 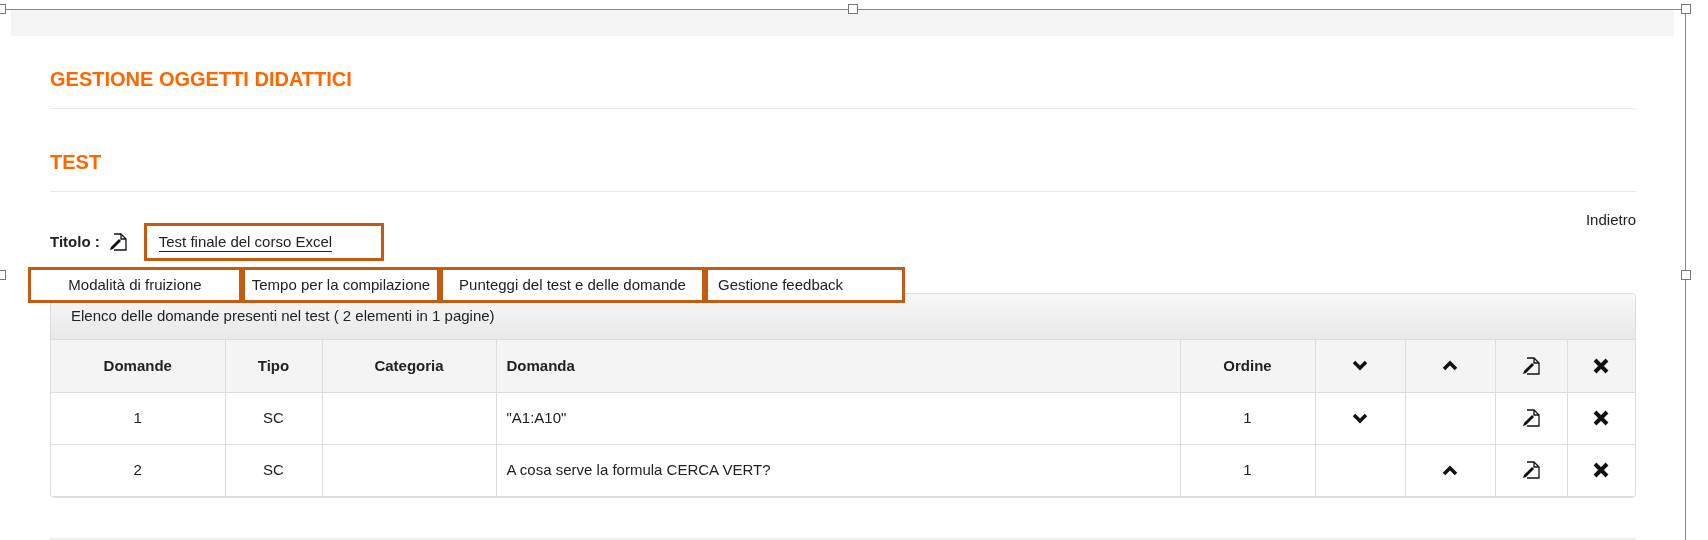 What do you see at coordinates (572, 285) in the screenshot?
I see `tab: Punteggi del test e delle domande` at bounding box center [572, 285].